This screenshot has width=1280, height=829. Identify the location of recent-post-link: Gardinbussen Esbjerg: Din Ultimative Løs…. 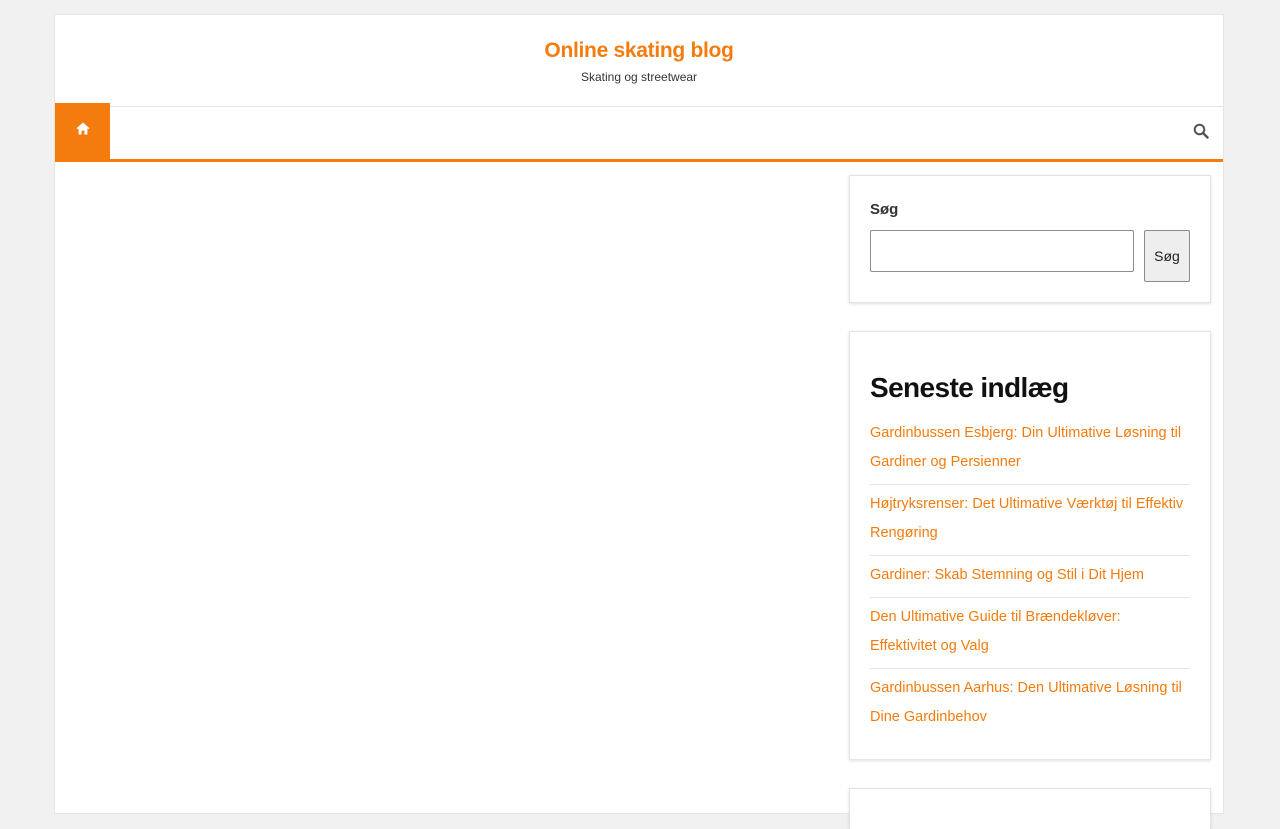
(1030, 448).